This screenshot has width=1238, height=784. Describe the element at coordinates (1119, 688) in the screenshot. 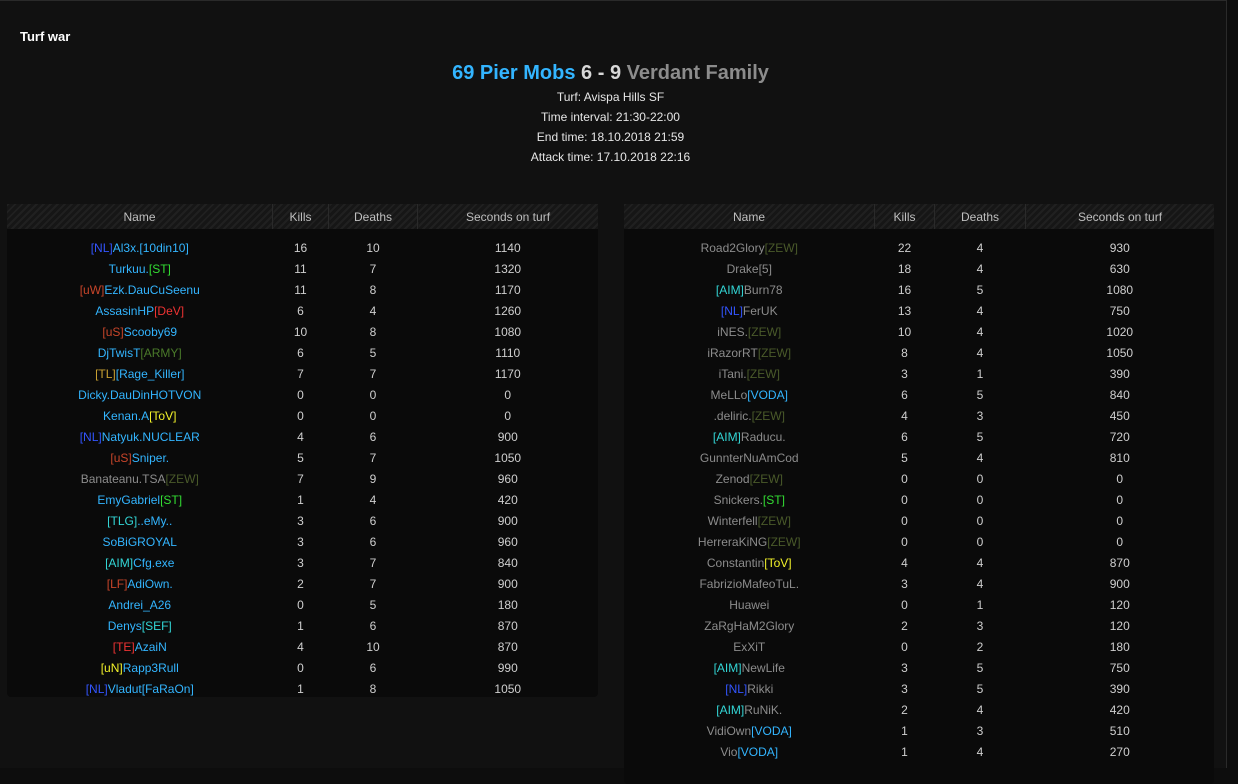

I see `player-seconds: 390` at that location.